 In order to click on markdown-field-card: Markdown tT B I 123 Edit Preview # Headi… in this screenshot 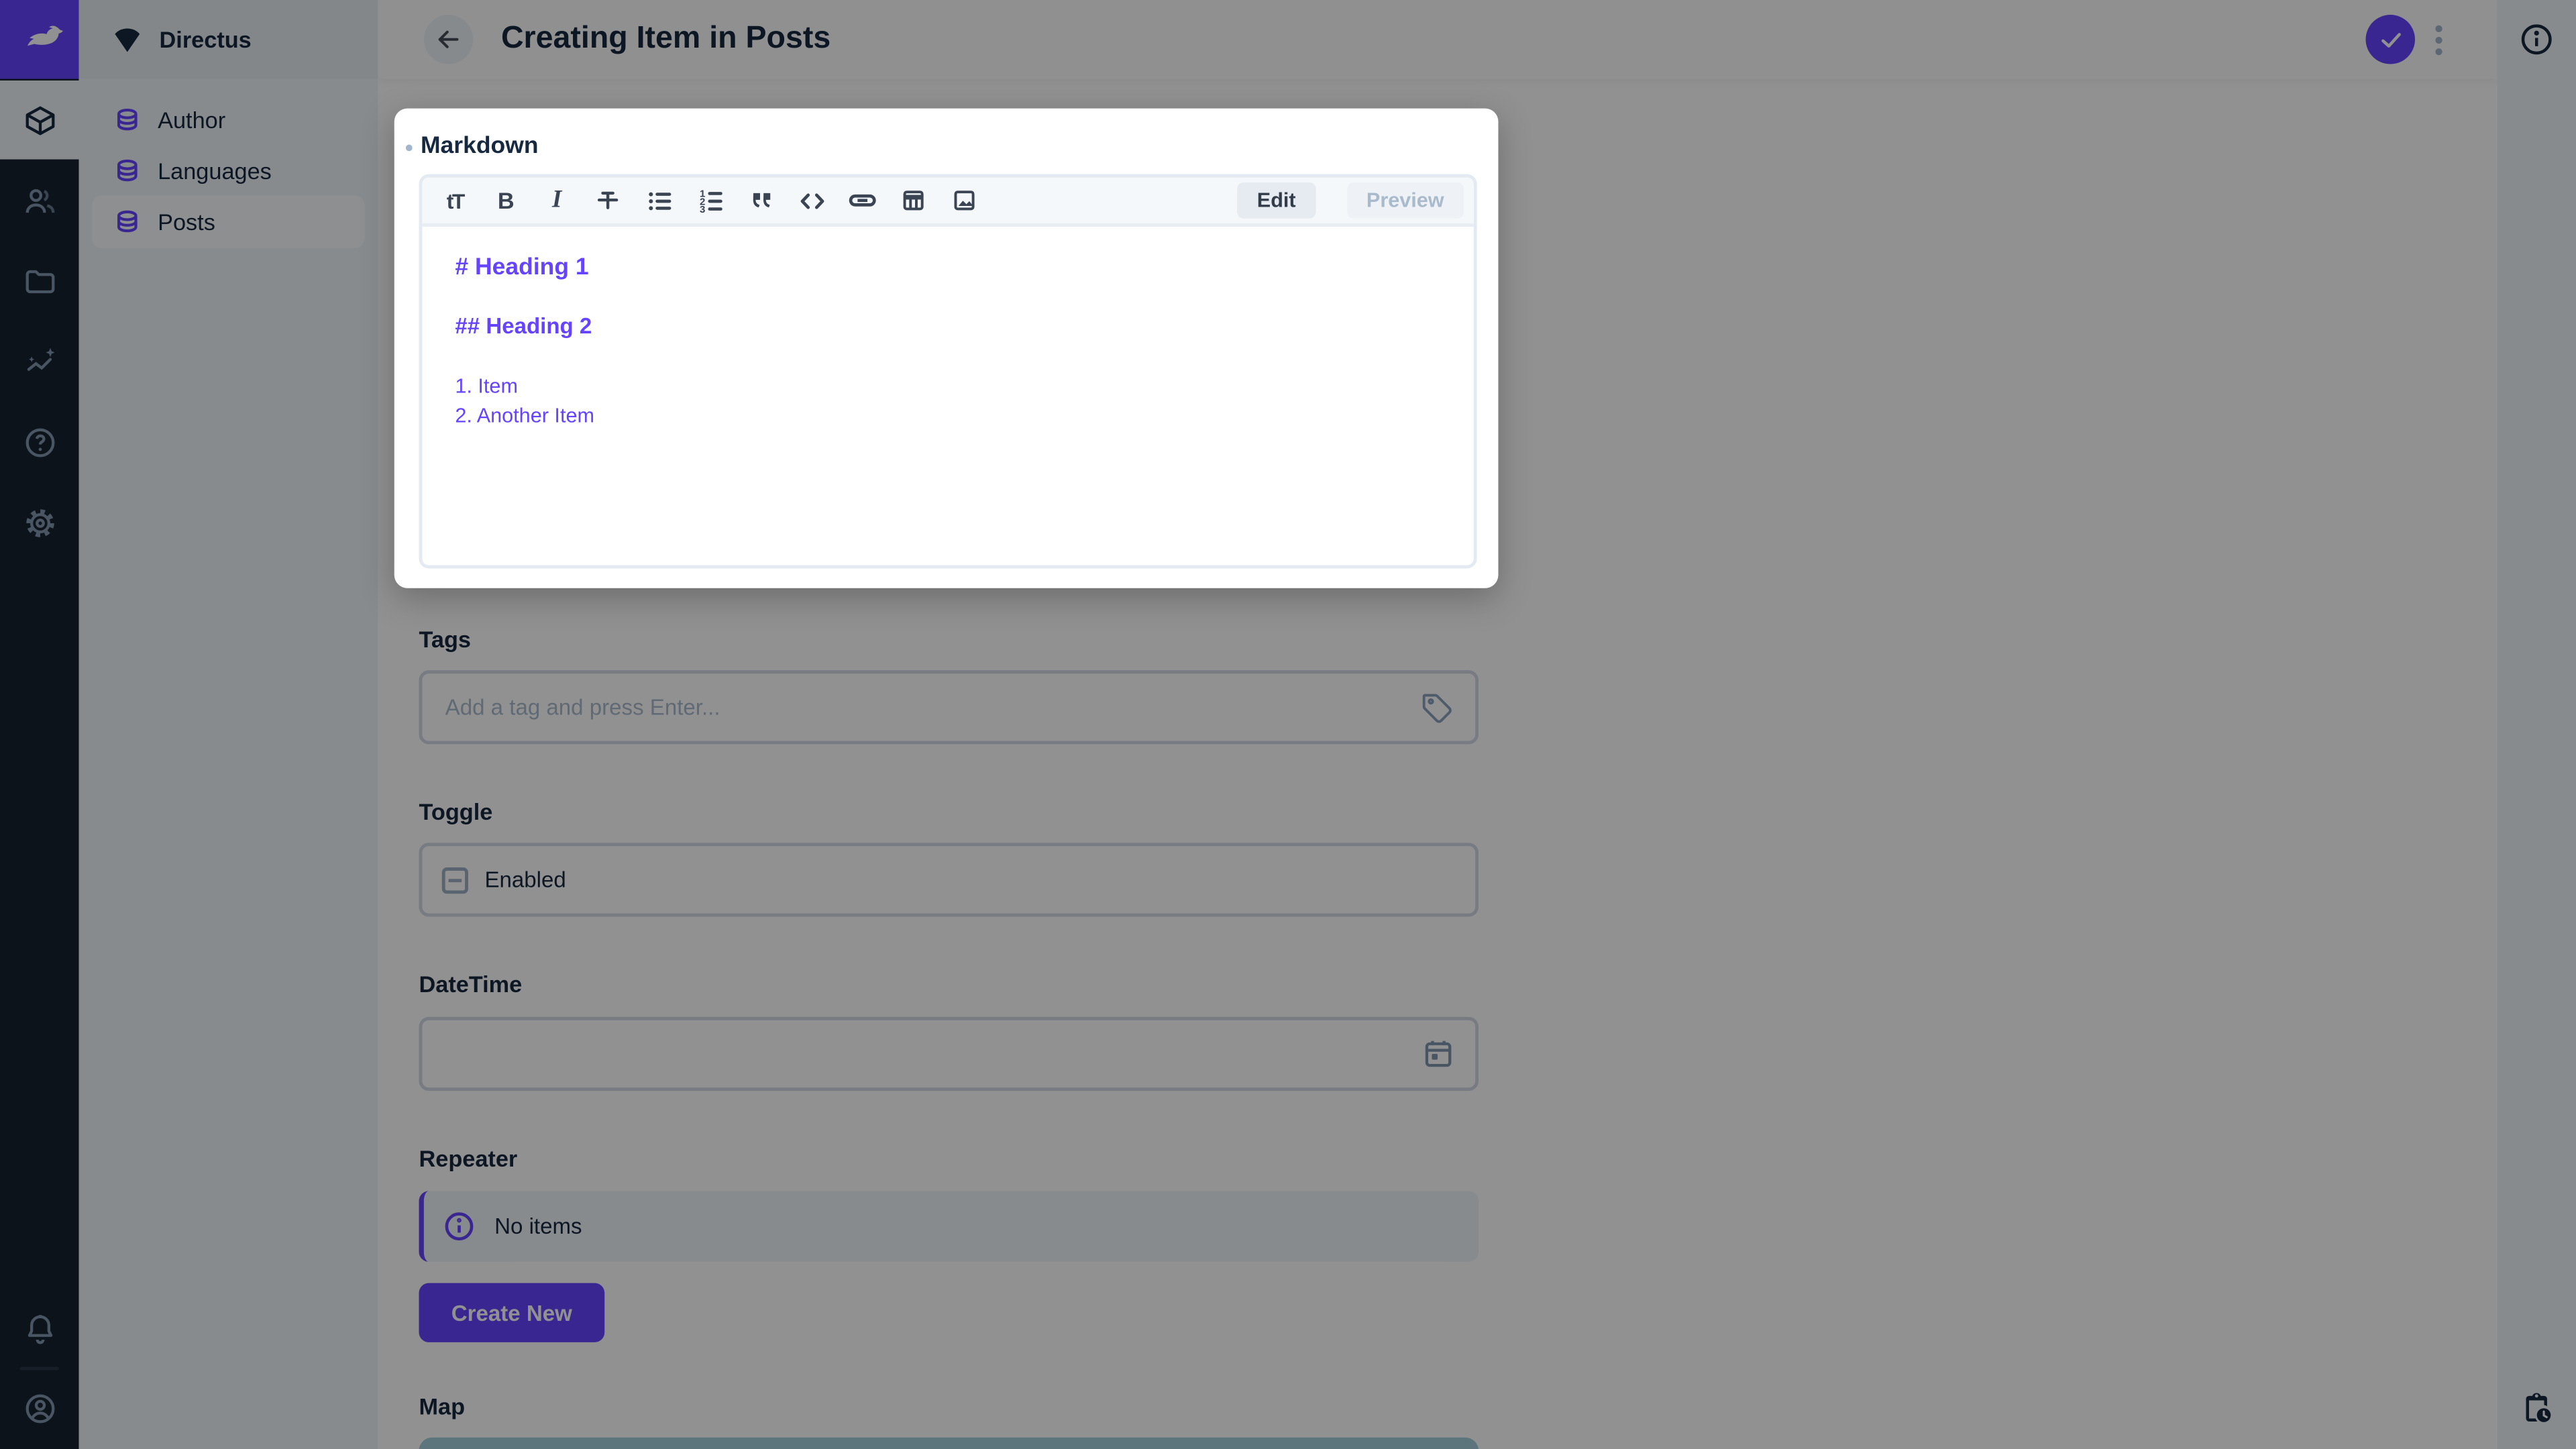, I will do `click(946, 348)`.